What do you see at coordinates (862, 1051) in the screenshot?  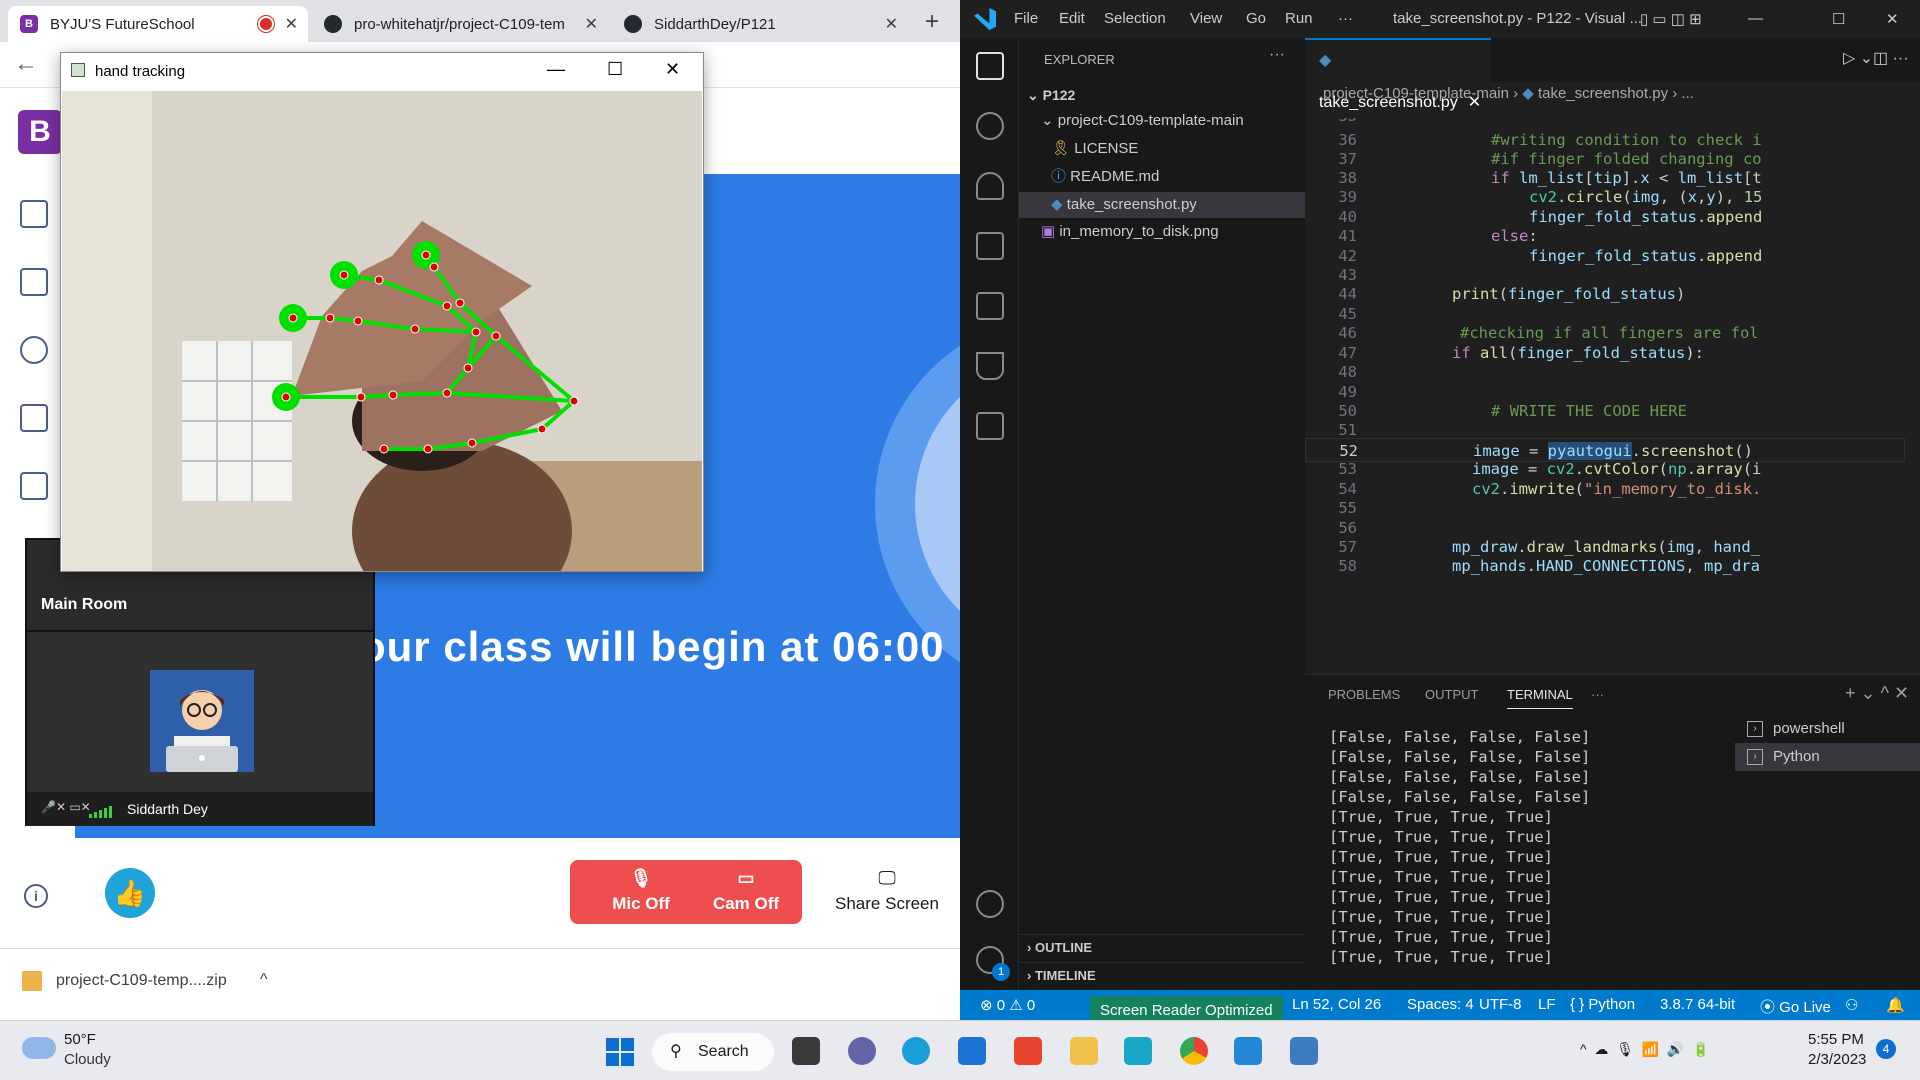 I see `teams-chat-icon` at bounding box center [862, 1051].